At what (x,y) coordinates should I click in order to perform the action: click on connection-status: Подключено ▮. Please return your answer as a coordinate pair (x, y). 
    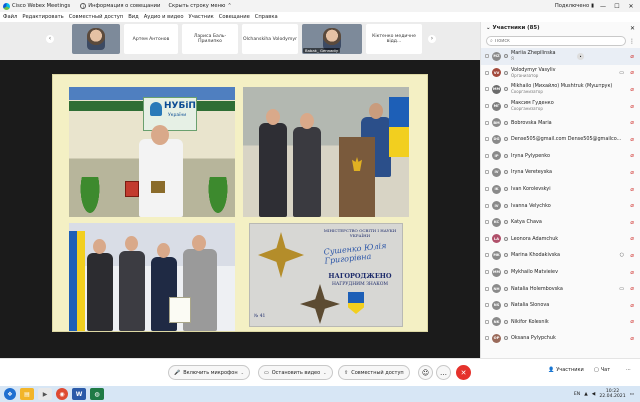
    Looking at the image, I should click on (574, 6).